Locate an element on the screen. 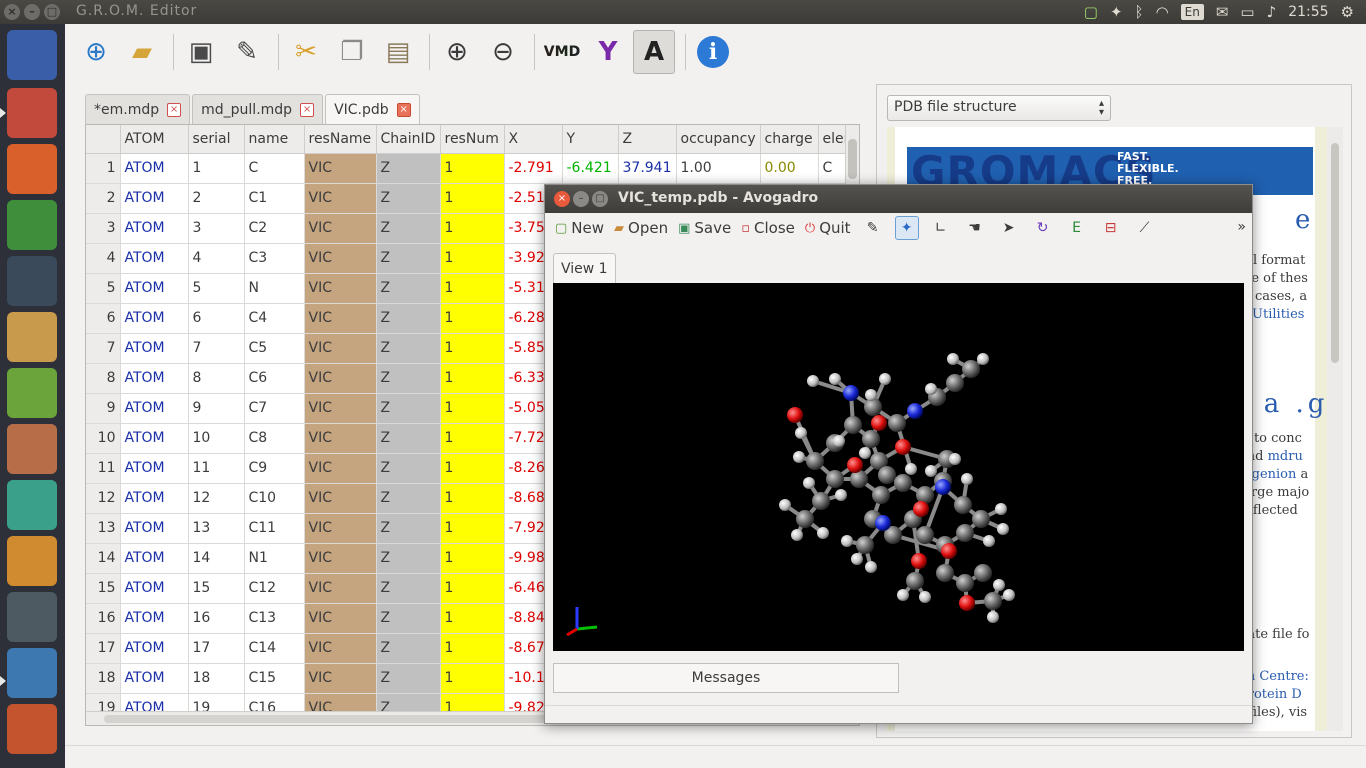 The height and width of the screenshot is (768, 1366). open-file-button: ▰ is located at coordinates (142, 52).